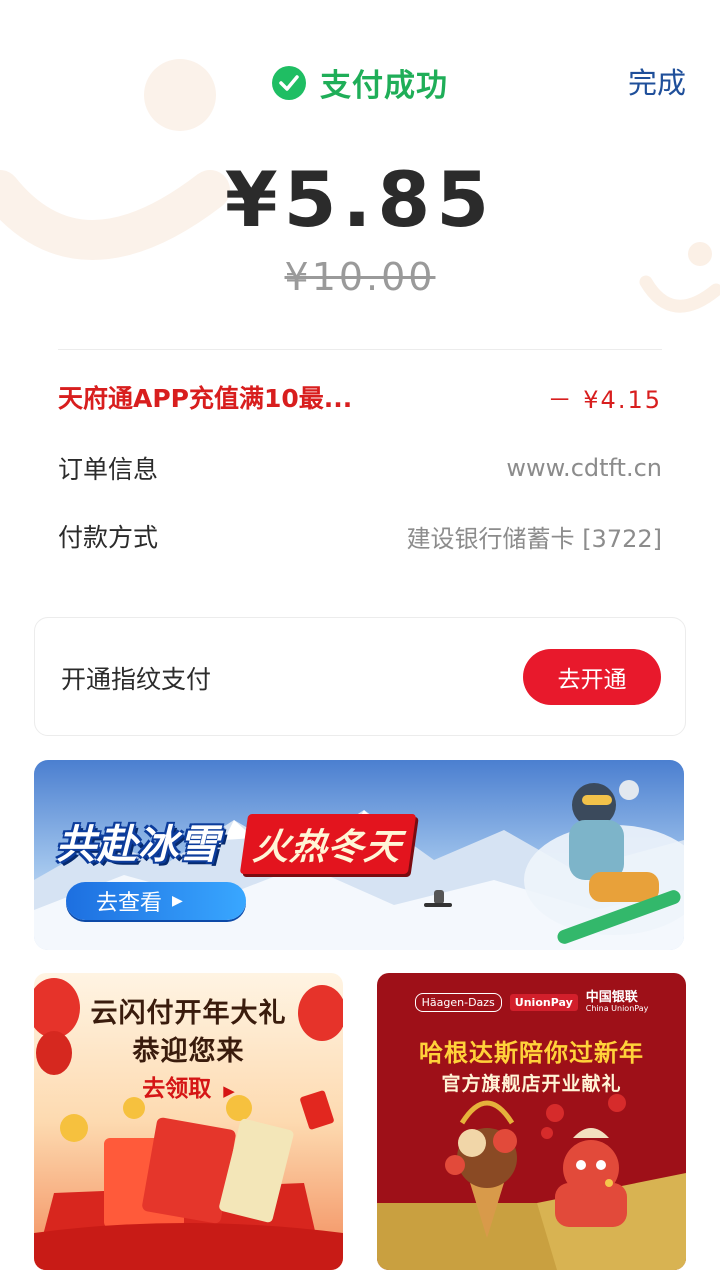 This screenshot has height=1280, width=720. Describe the element at coordinates (657, 81) in the screenshot. I see `done-button: 完成` at that location.